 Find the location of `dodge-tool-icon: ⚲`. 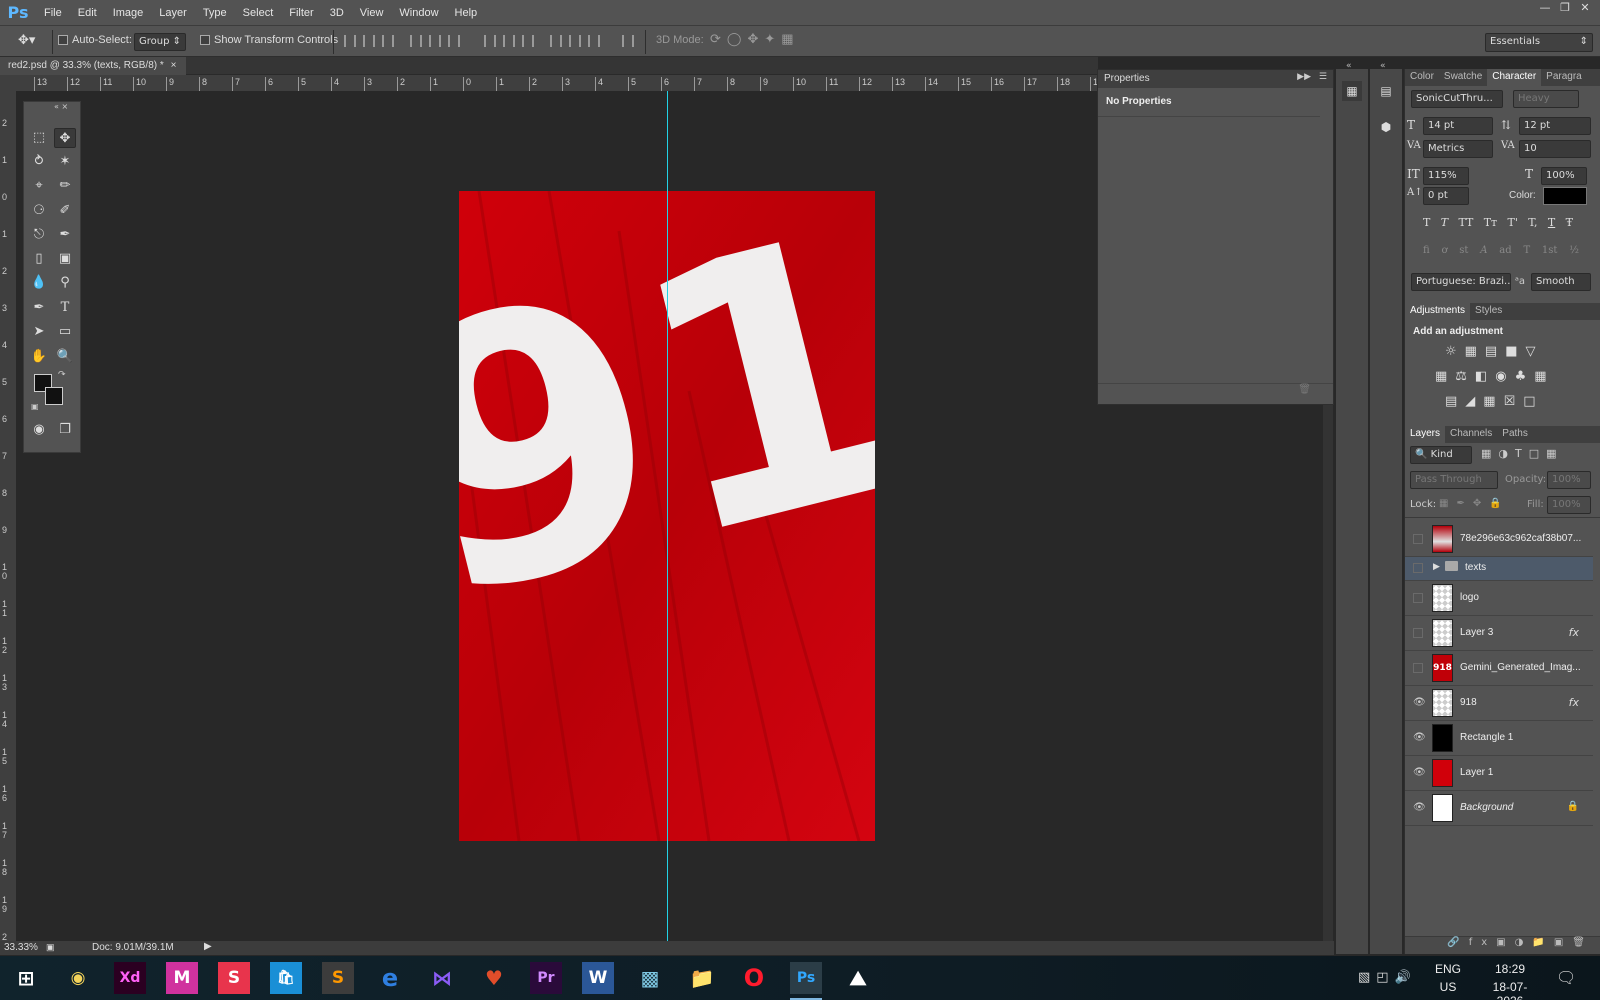

dodge-tool-icon: ⚲ is located at coordinates (65, 283).